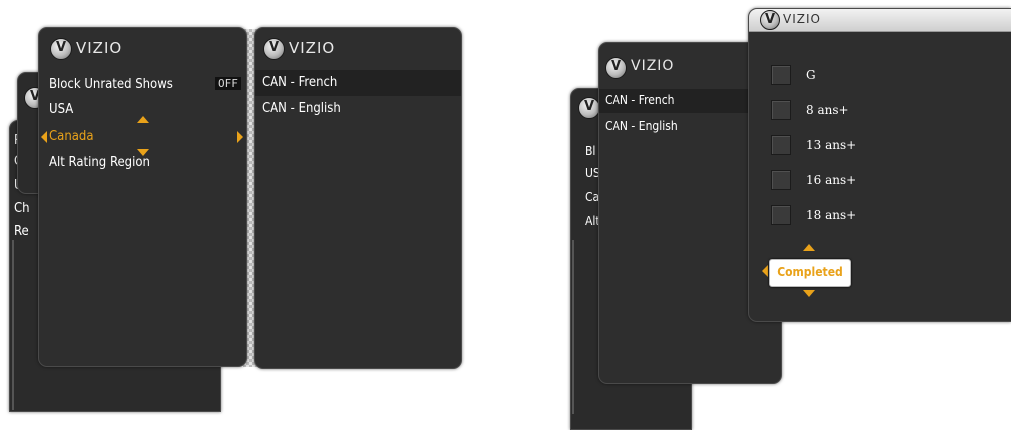 The image size is (1011, 430). Describe the element at coordinates (809, 293) in the screenshot. I see `scroll-down-arrow-icon` at that location.